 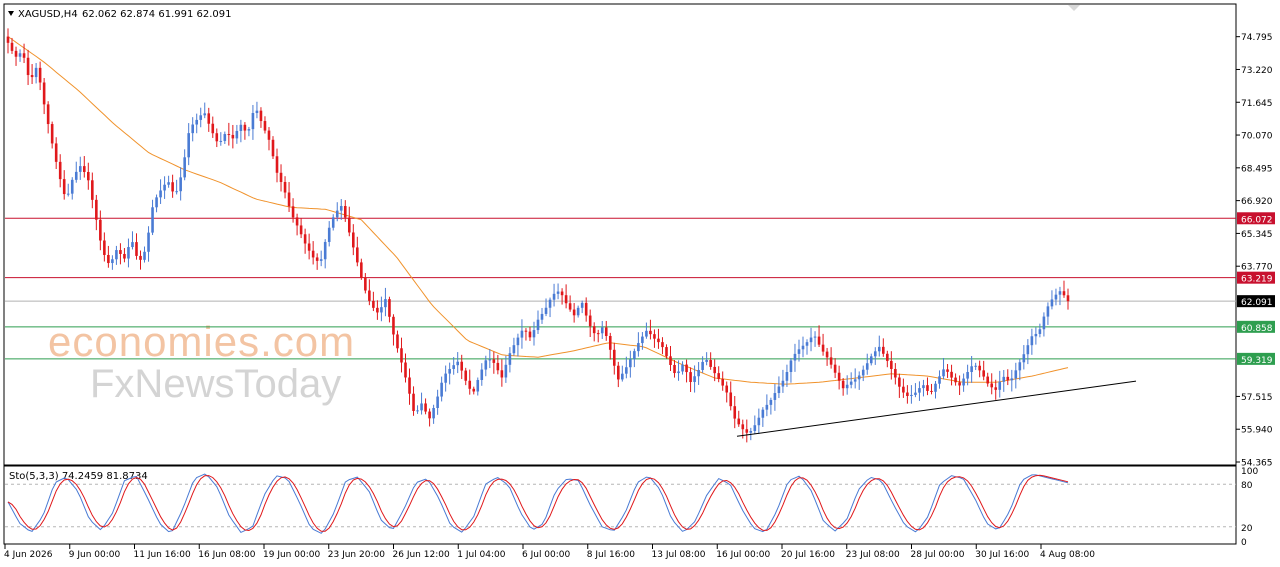 I want to click on time-tick-label: 23 Jul 08:00, so click(x=873, y=555).